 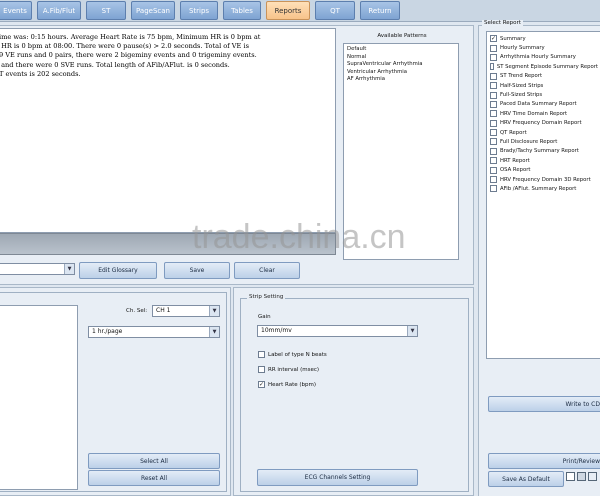 What do you see at coordinates (539, 151) in the screenshot?
I see `report-option-label: Brady/Tachy Summary Report` at bounding box center [539, 151].